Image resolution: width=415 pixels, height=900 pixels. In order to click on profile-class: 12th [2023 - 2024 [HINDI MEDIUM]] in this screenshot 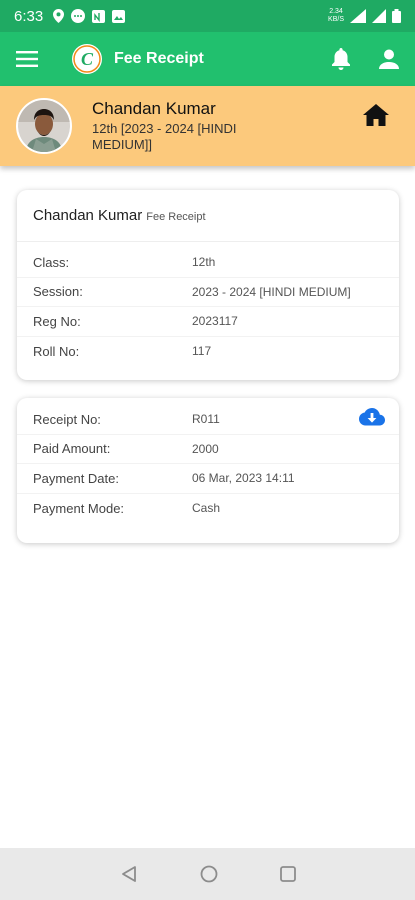, I will do `click(164, 136)`.